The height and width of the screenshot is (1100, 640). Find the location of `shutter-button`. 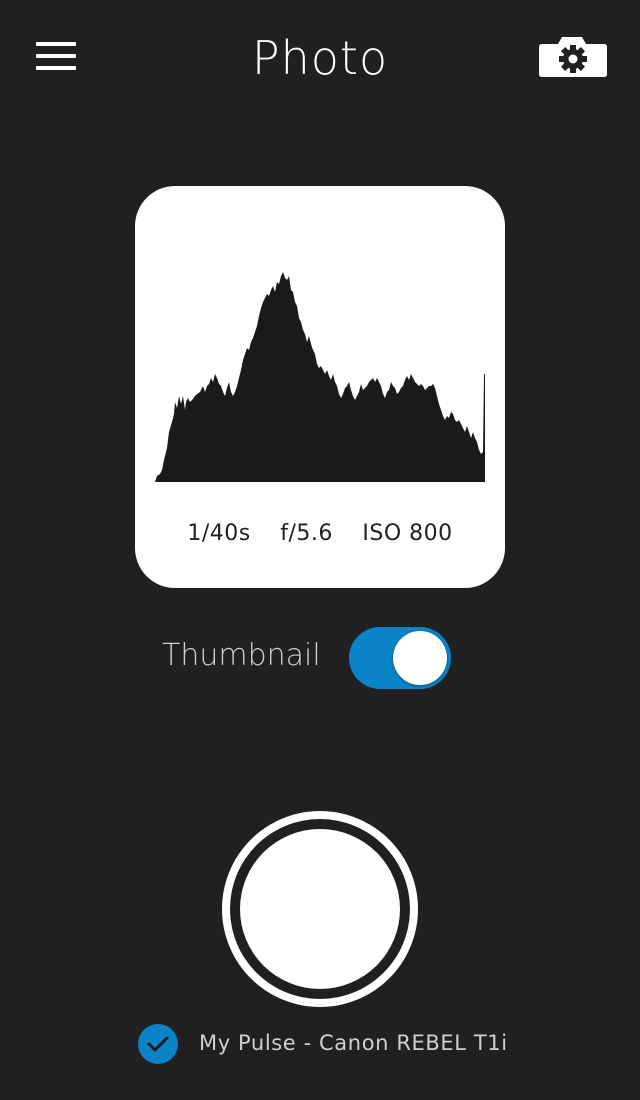

shutter-button is located at coordinates (320, 909).